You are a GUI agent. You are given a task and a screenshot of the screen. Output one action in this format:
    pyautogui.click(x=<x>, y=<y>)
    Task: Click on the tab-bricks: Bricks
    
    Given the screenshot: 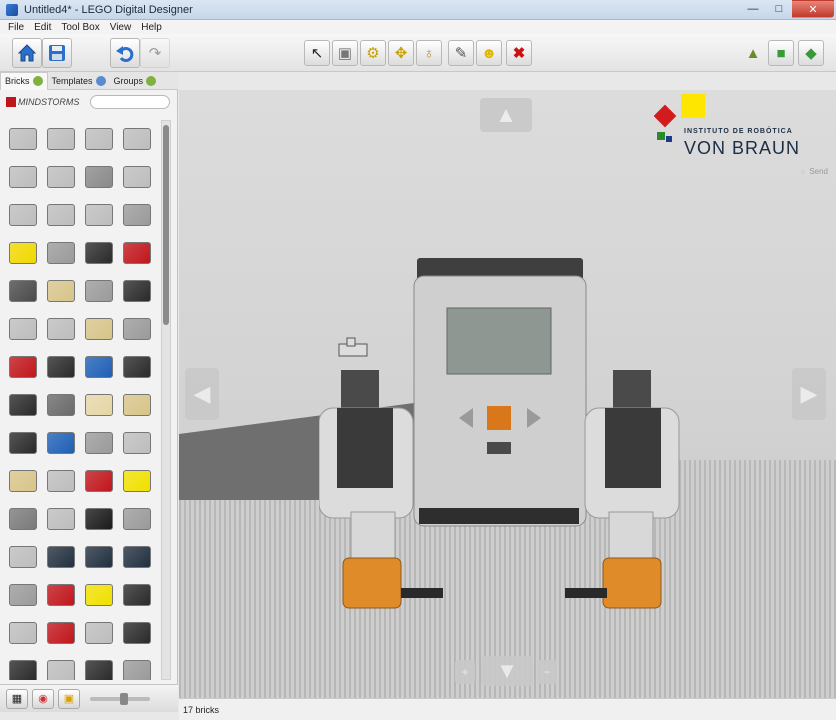 What is the action you would take?
    pyautogui.click(x=24, y=80)
    